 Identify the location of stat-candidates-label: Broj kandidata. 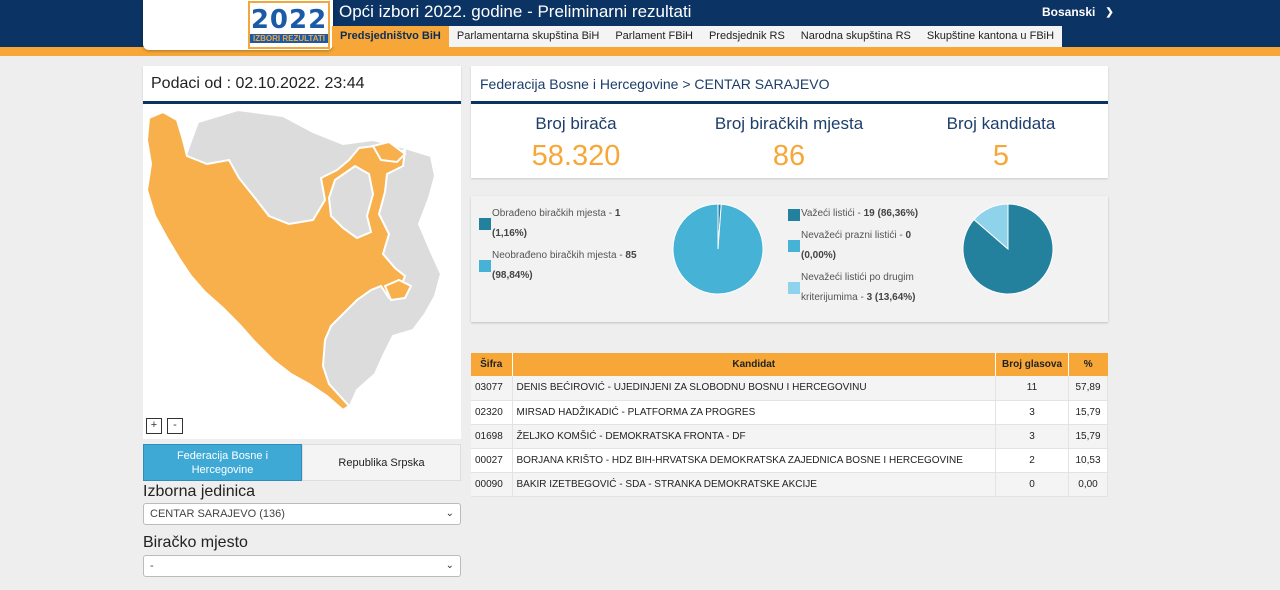
(1001, 123).